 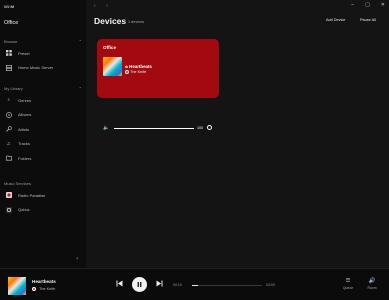 I want to click on device-card: Office ılıHeartbeats The Knife 🔈 100, so click(x=158, y=85).